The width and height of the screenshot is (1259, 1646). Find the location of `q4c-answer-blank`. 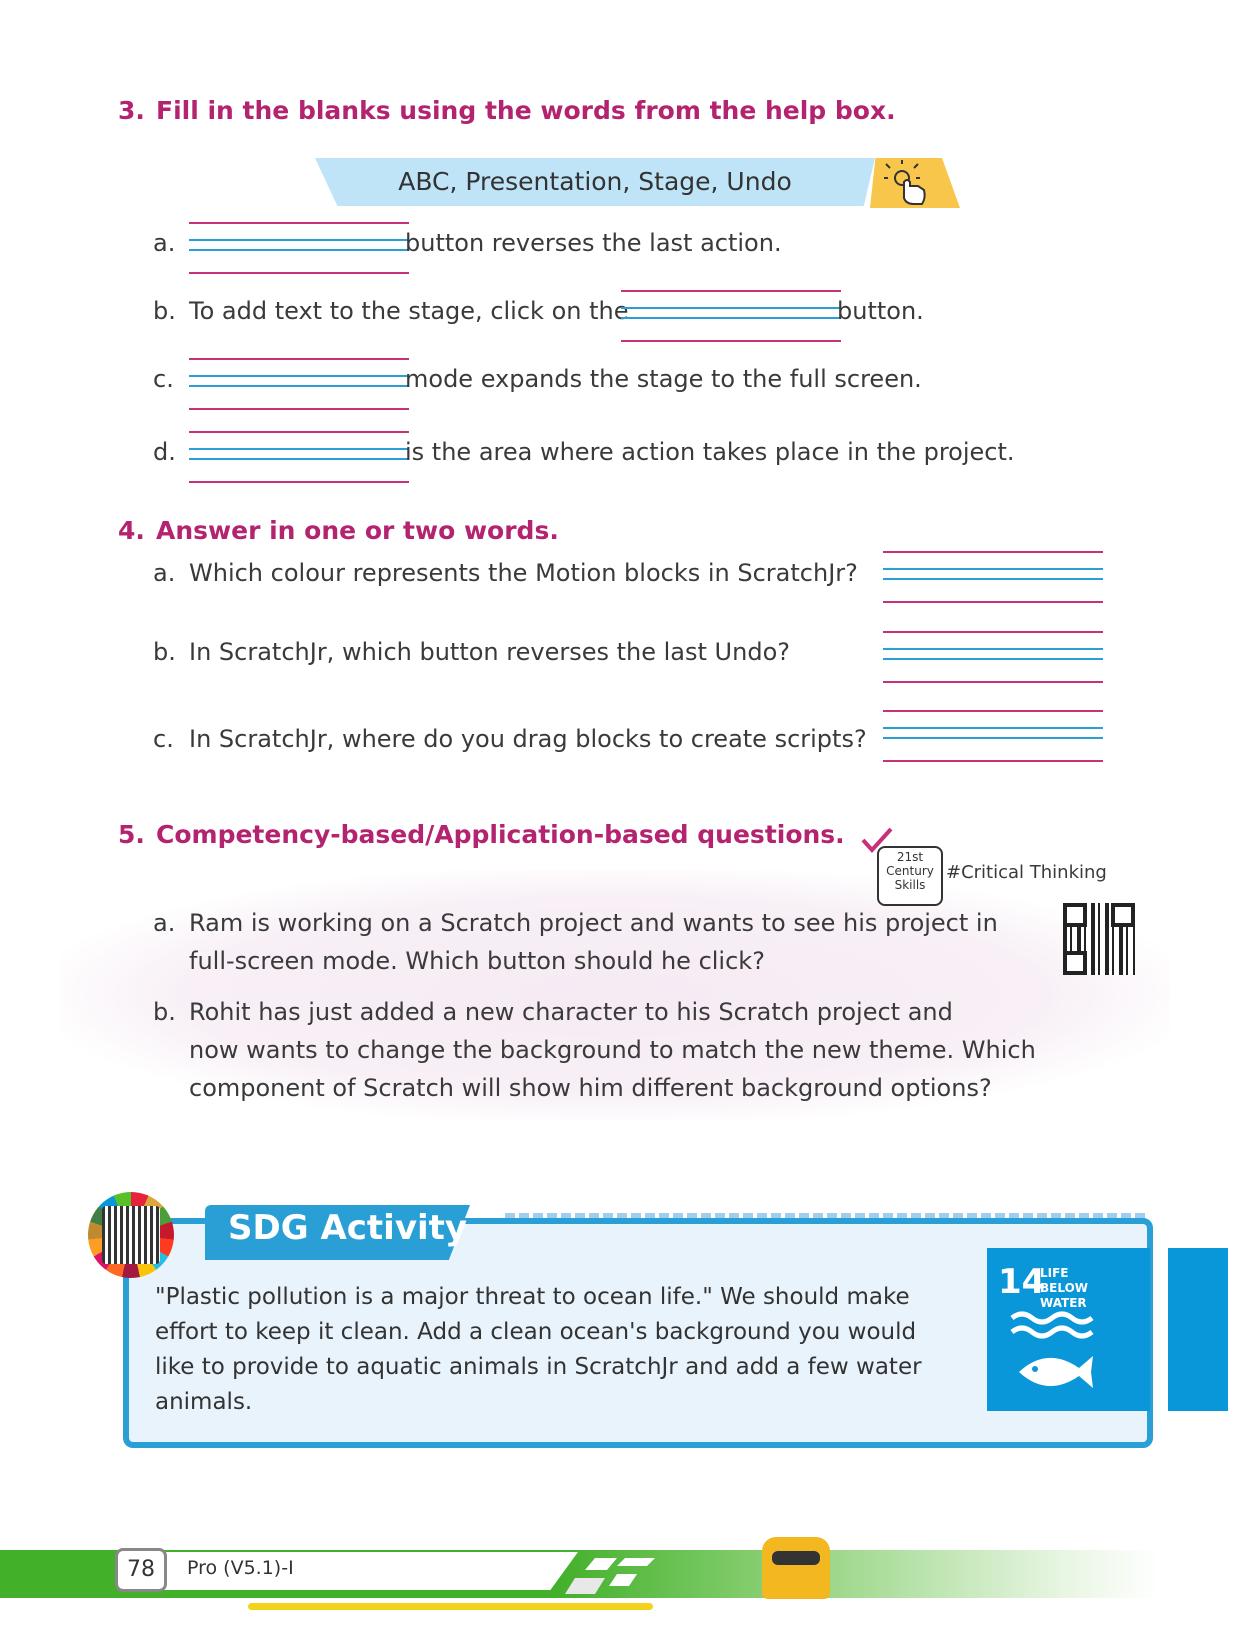

q4c-answer-blank is located at coordinates (993, 736).